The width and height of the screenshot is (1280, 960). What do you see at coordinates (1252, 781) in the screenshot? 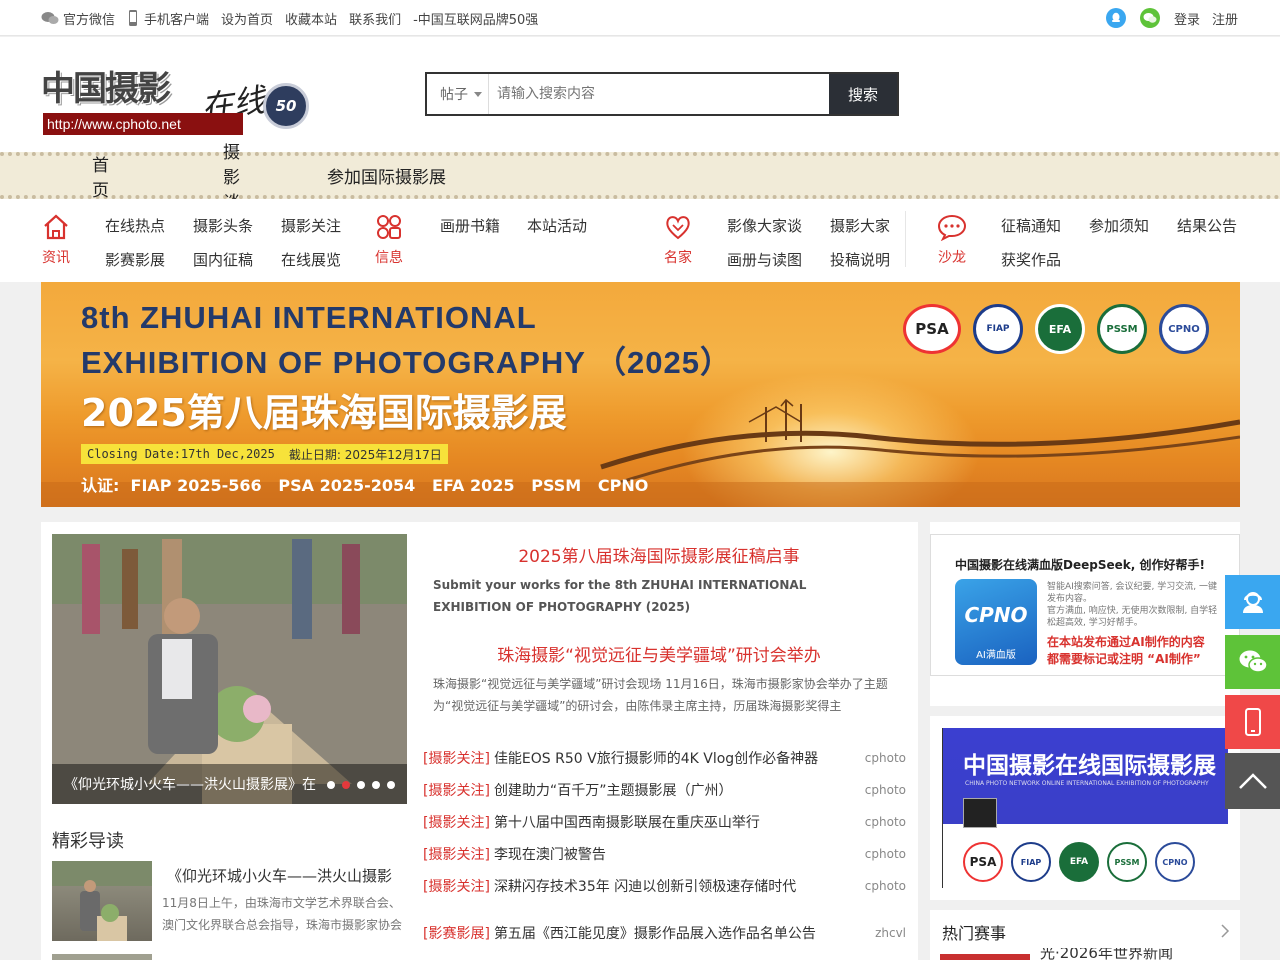
I see `back-to-top-button` at bounding box center [1252, 781].